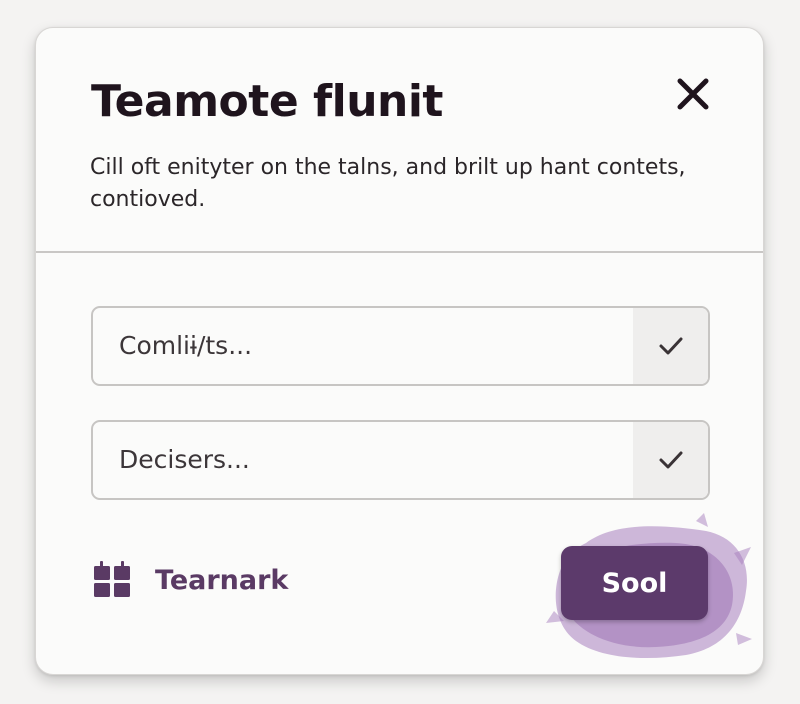  I want to click on close-button, so click(693, 94).